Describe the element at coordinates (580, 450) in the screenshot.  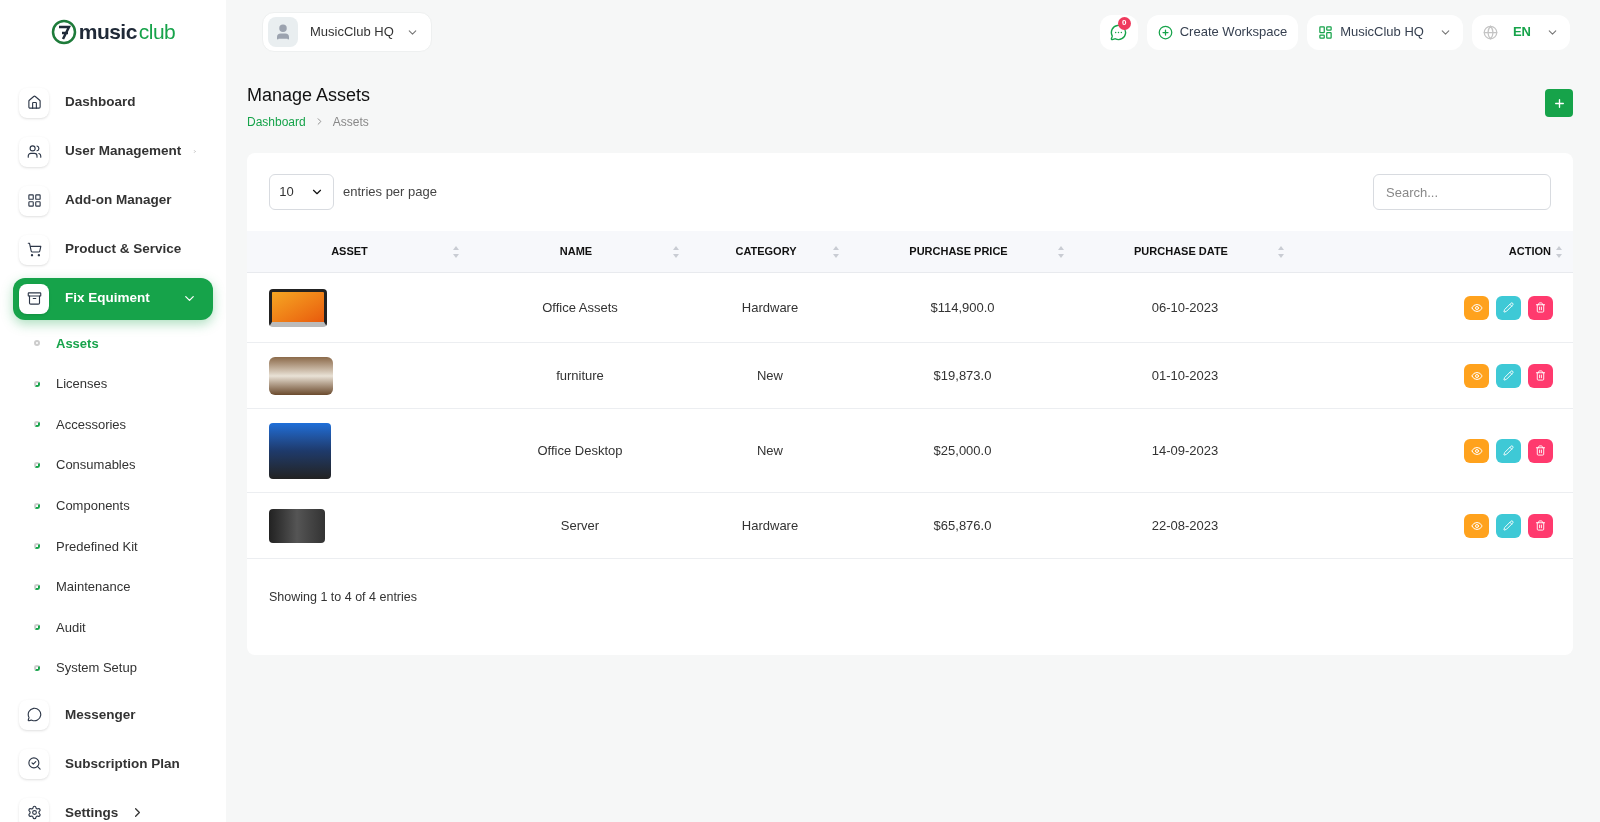
I see `table-cell-text: Office Desktop` at that location.